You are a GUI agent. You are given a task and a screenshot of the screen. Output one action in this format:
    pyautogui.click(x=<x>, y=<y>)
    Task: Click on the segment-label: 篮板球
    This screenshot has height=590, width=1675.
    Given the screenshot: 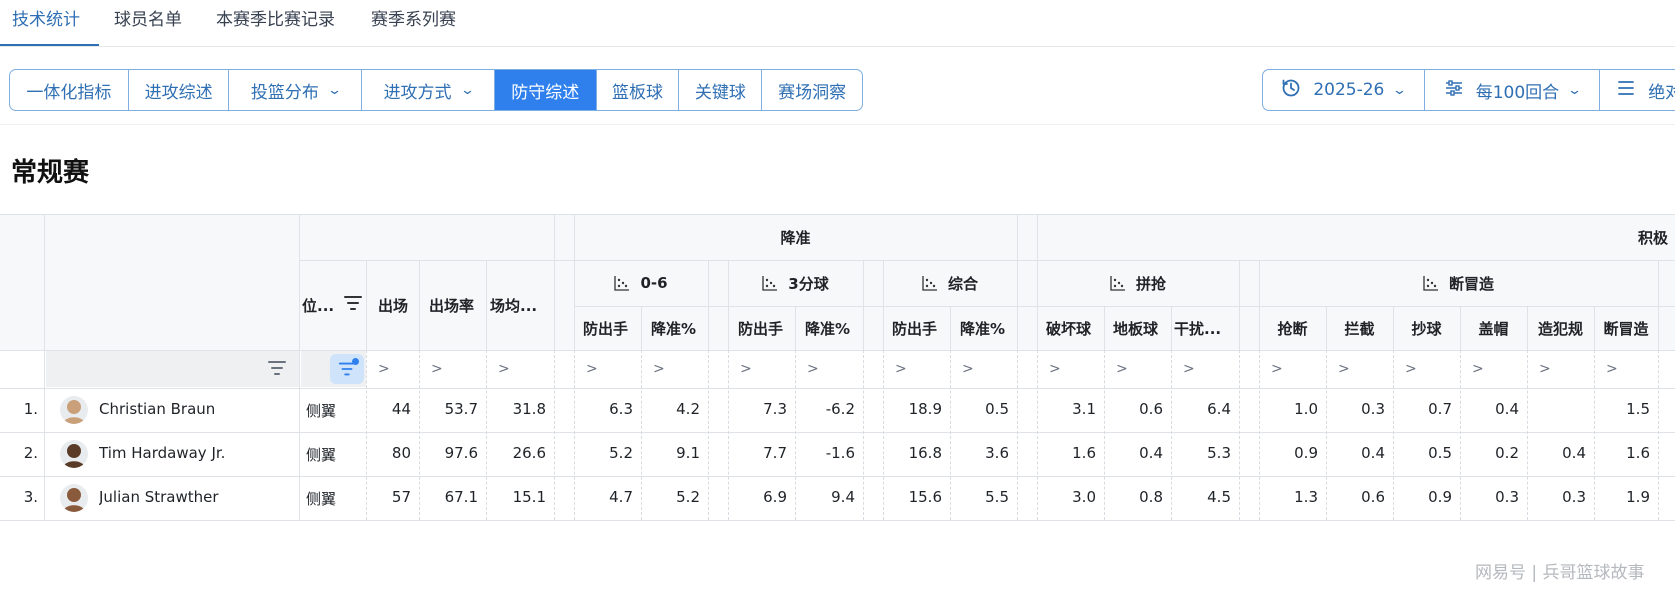 What is the action you would take?
    pyautogui.click(x=638, y=92)
    